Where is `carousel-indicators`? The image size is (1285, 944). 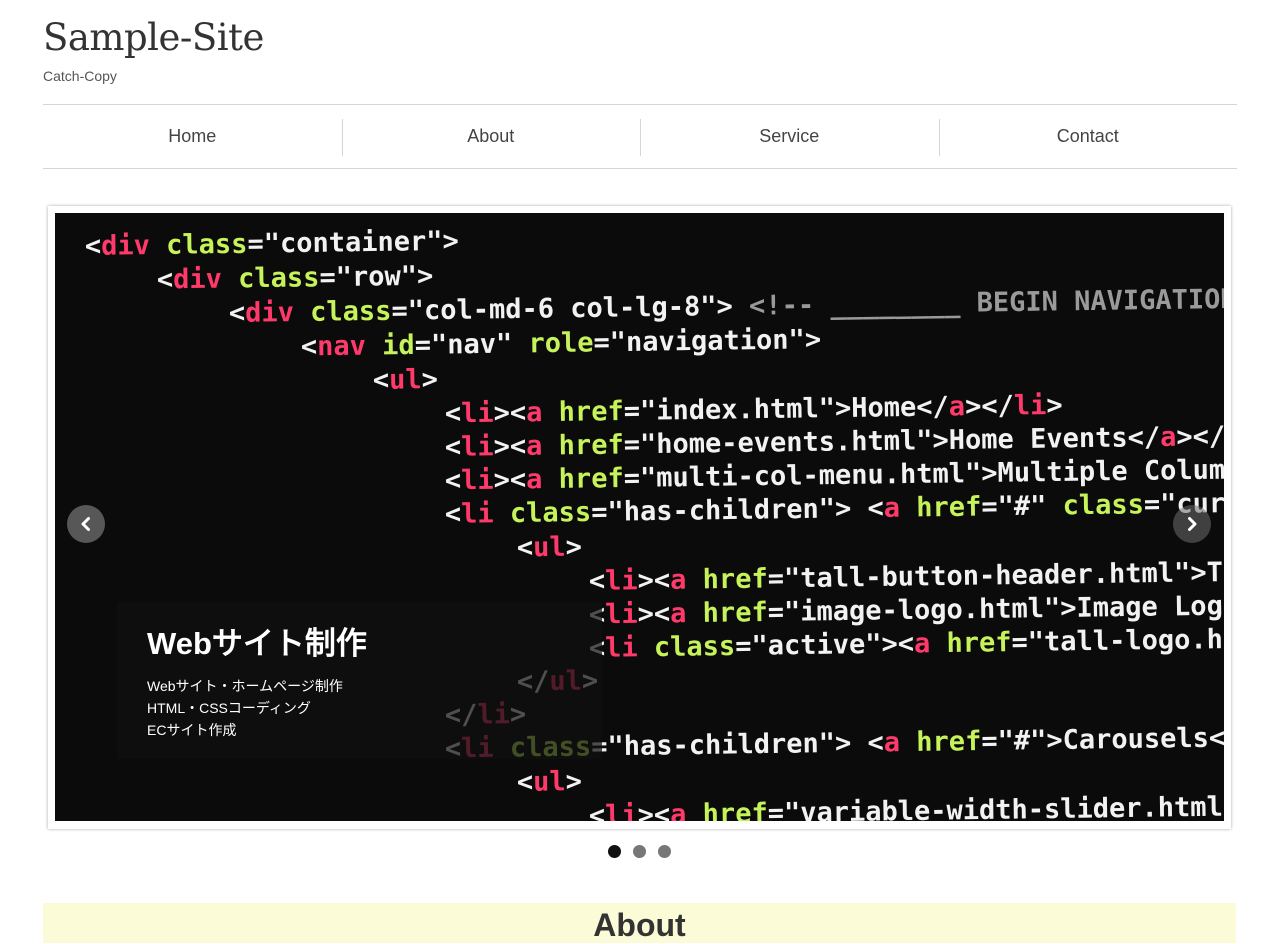
carousel-indicators is located at coordinates (639, 851).